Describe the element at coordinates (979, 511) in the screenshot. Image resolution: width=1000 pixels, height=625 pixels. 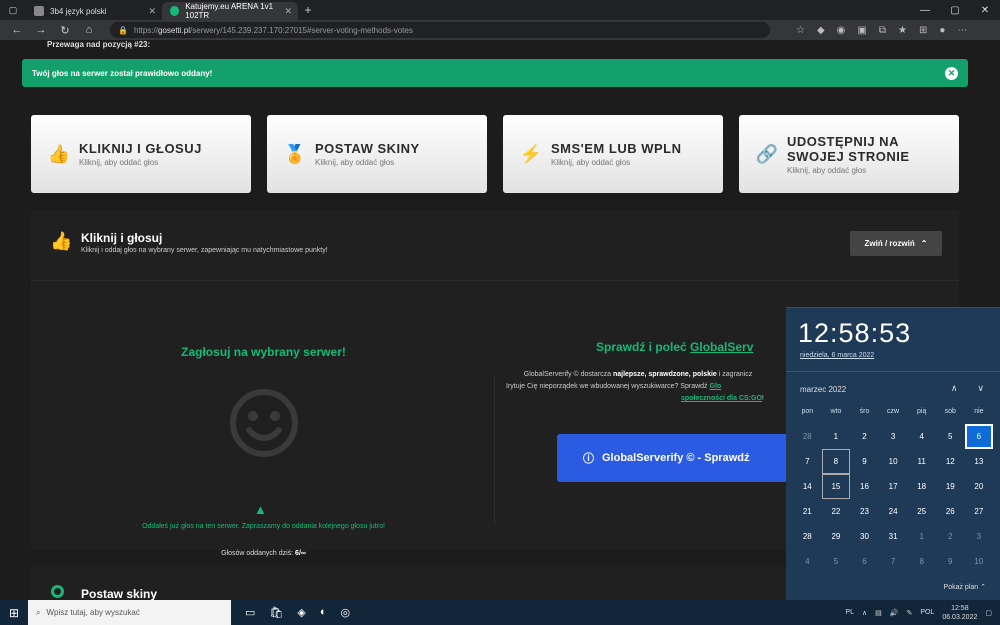
I see `calendar-day: 27` at that location.